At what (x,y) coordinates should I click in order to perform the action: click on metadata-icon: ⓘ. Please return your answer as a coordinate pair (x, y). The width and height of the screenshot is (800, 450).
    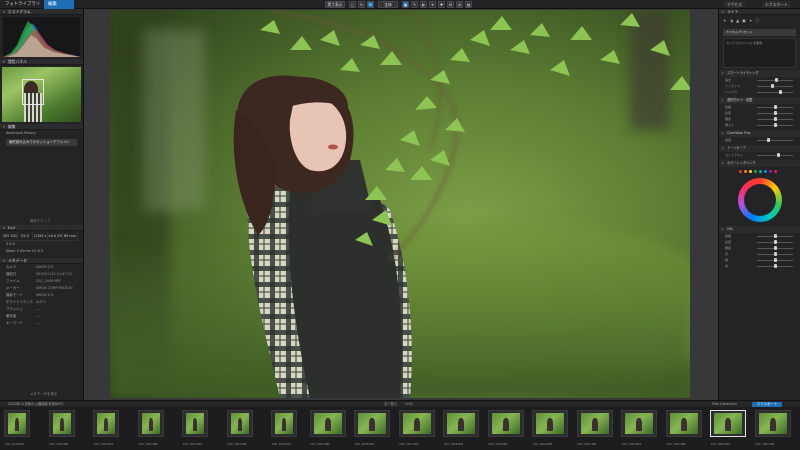
    Looking at the image, I should click on (757, 21).